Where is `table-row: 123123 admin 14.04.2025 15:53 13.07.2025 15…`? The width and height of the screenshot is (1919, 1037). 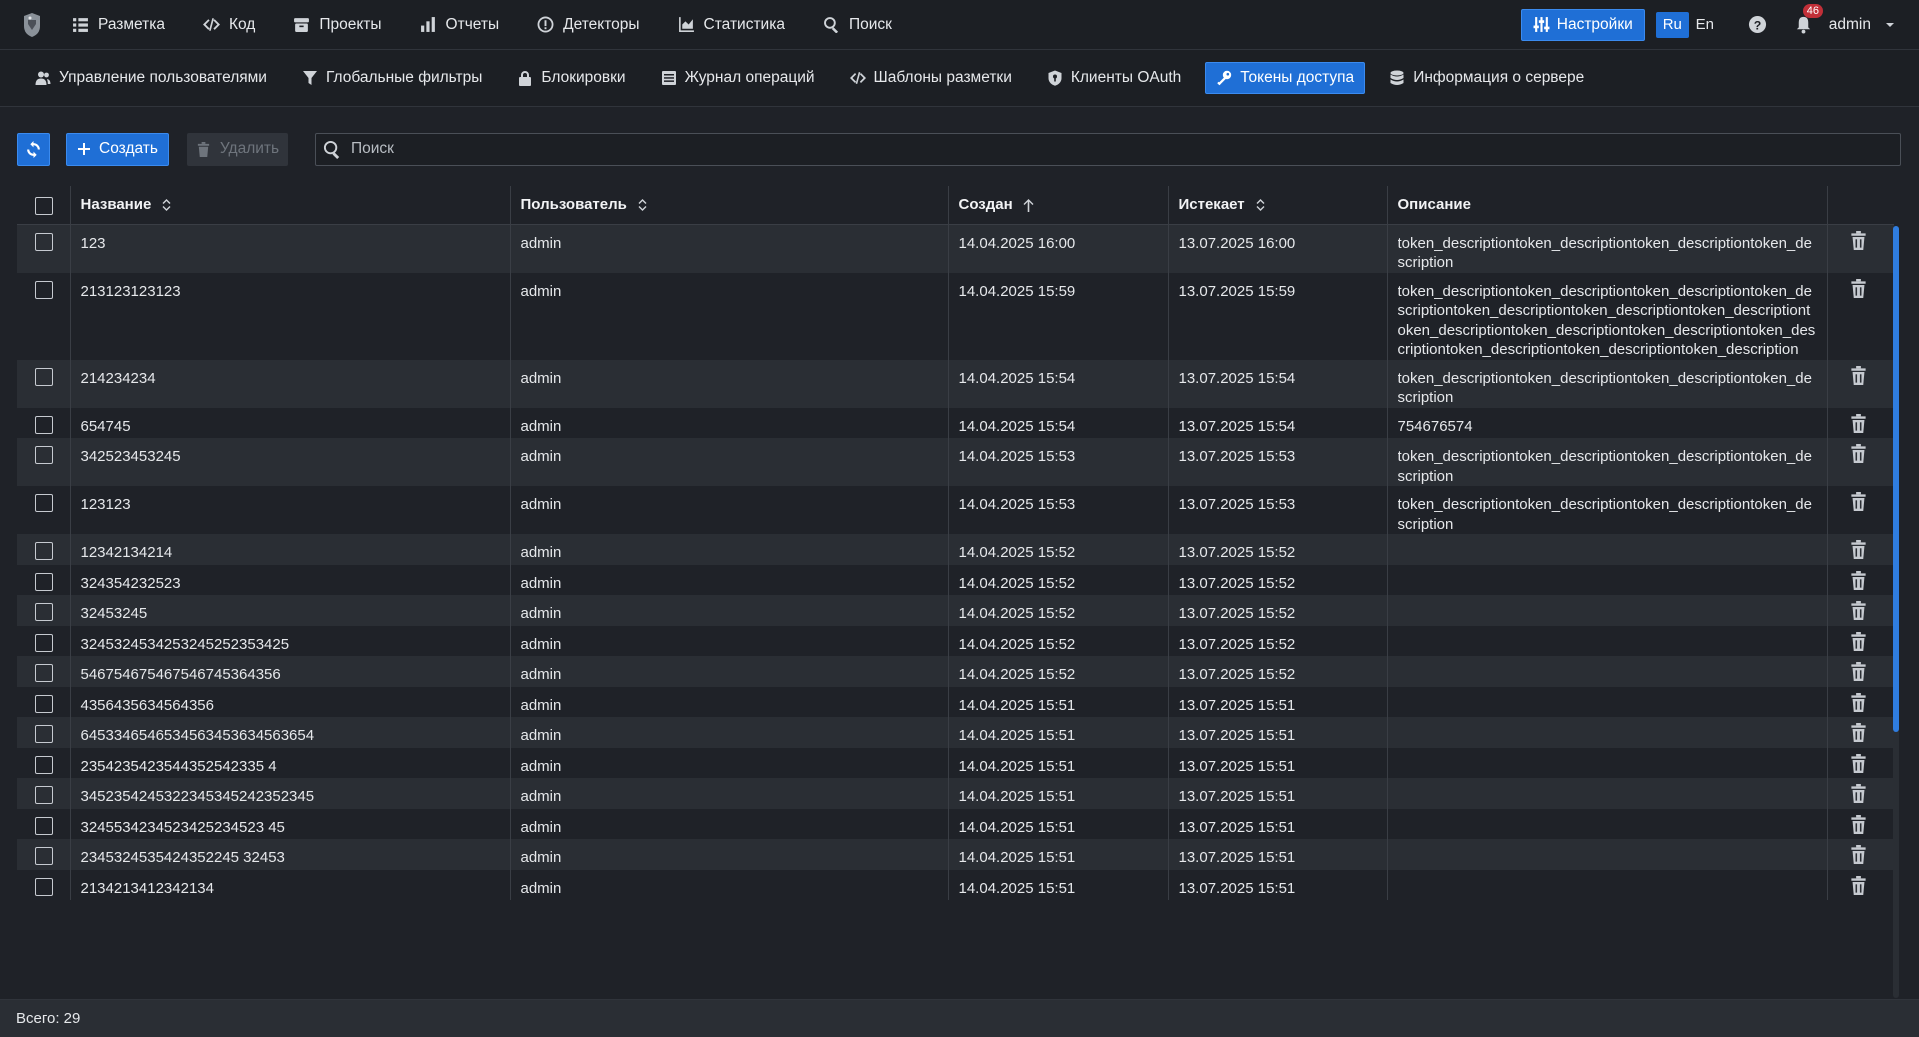
table-row: 123123 admin 14.04.2025 15:53 13.07.2025 15… is located at coordinates (955, 510).